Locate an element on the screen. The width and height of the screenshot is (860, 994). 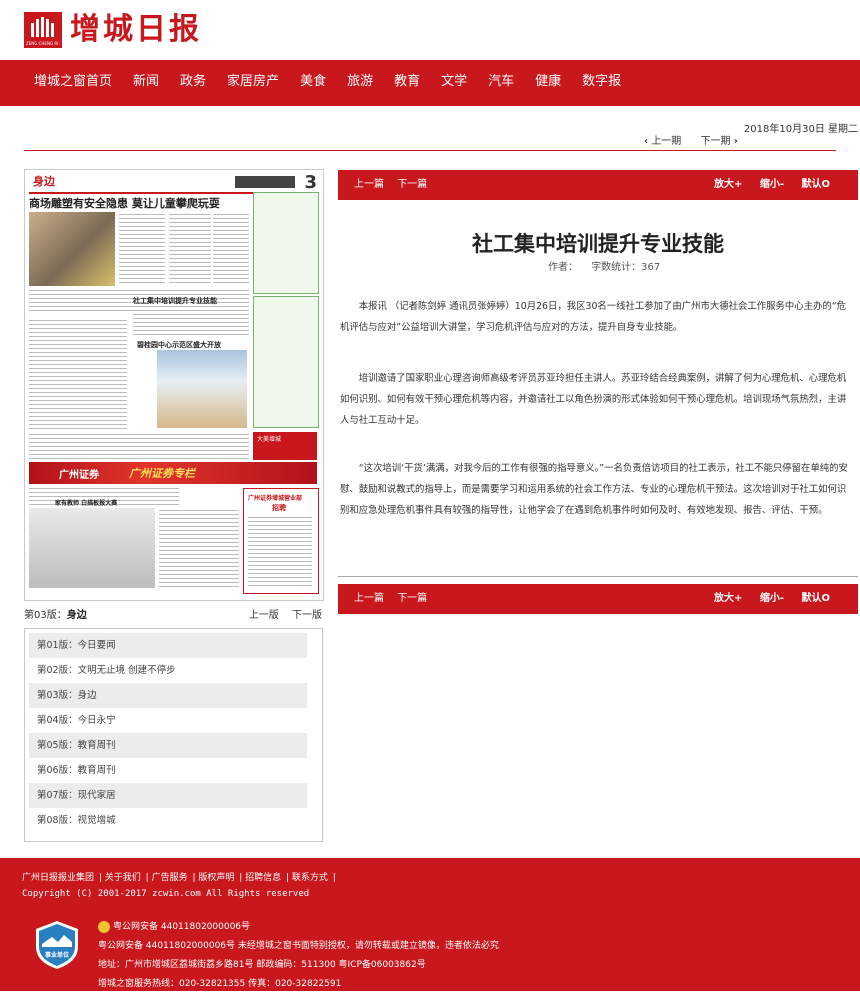
thumbnail-subhead-2: 碧桂园中心示范区盛大开放 is located at coordinates (179, 345).